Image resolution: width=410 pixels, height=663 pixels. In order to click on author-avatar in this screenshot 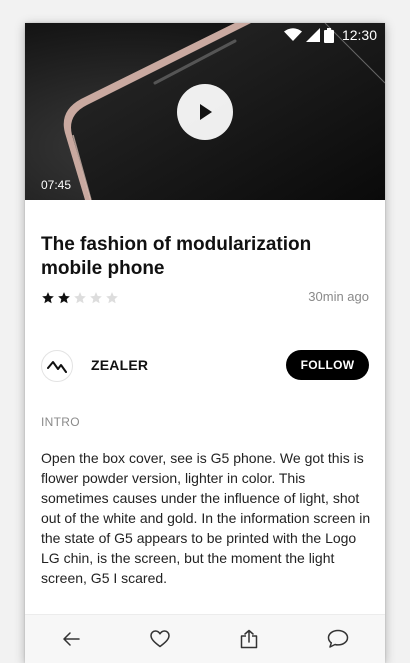, I will do `click(57, 366)`.